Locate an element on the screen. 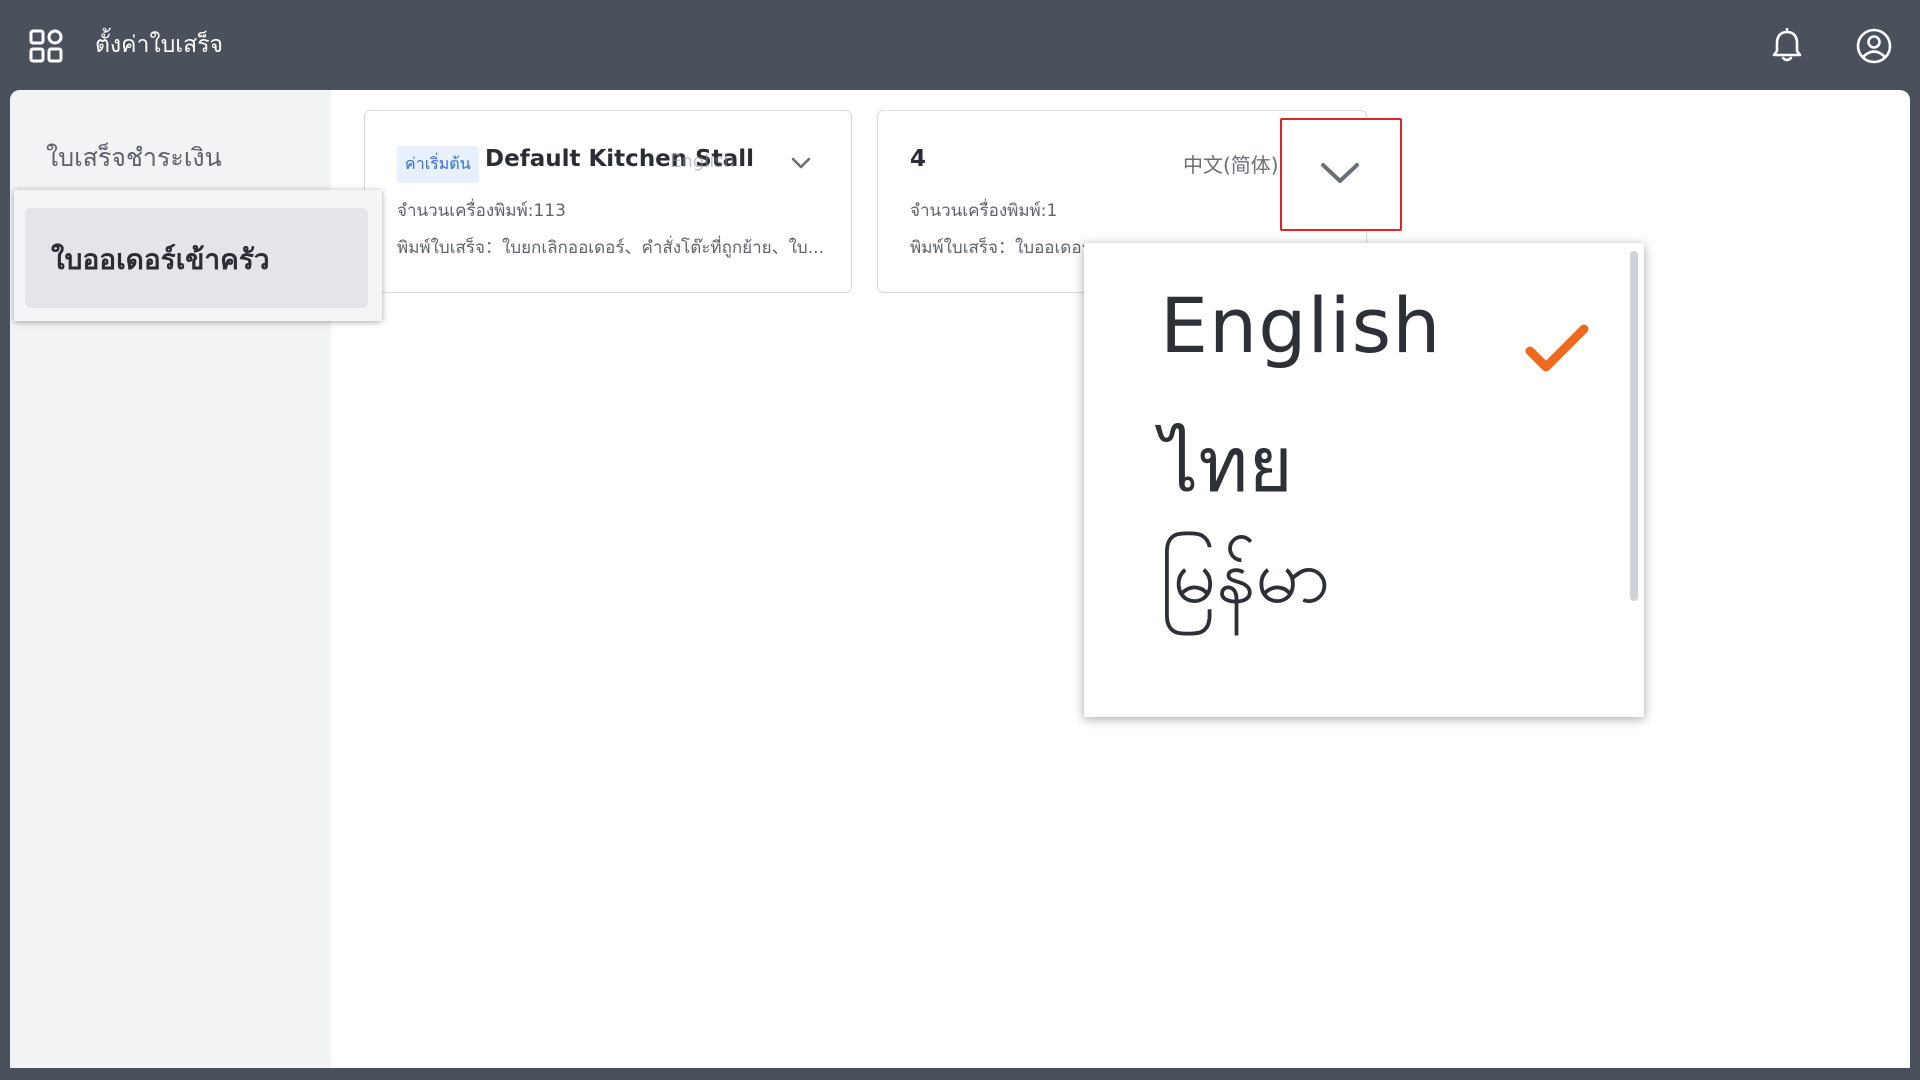 The height and width of the screenshot is (1080, 1920). sidebar-item-payment-receipt: ใบเสร็จชำระเงิน is located at coordinates (134, 158).